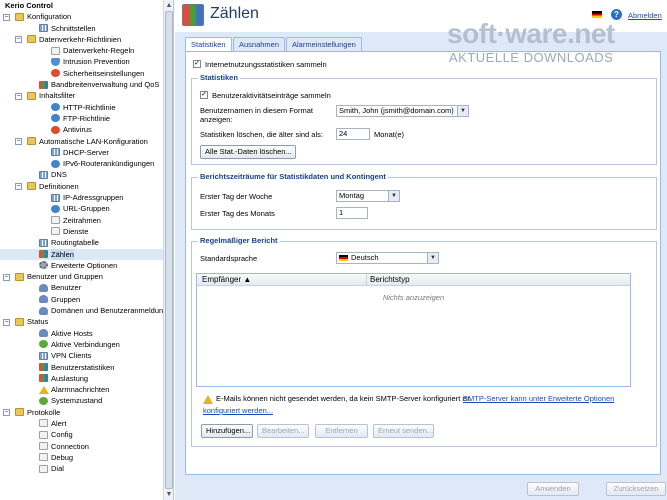 The height and width of the screenshot is (500, 667). Describe the element at coordinates (236, 196) in the screenshot. I see `first-day-week-label: Erster Tag der Woche` at that location.